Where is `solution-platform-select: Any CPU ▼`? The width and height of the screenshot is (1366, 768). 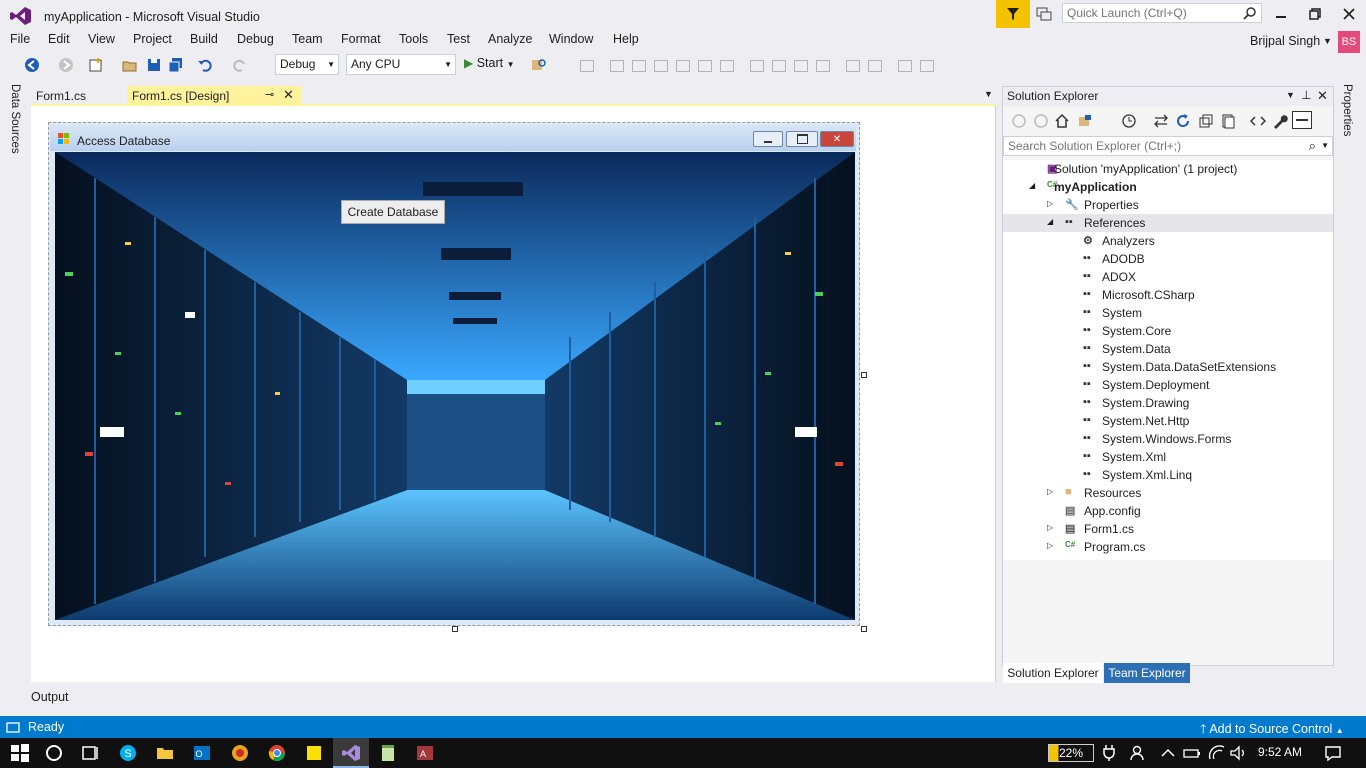
solution-platform-select: Any CPU ▼ is located at coordinates (401, 64).